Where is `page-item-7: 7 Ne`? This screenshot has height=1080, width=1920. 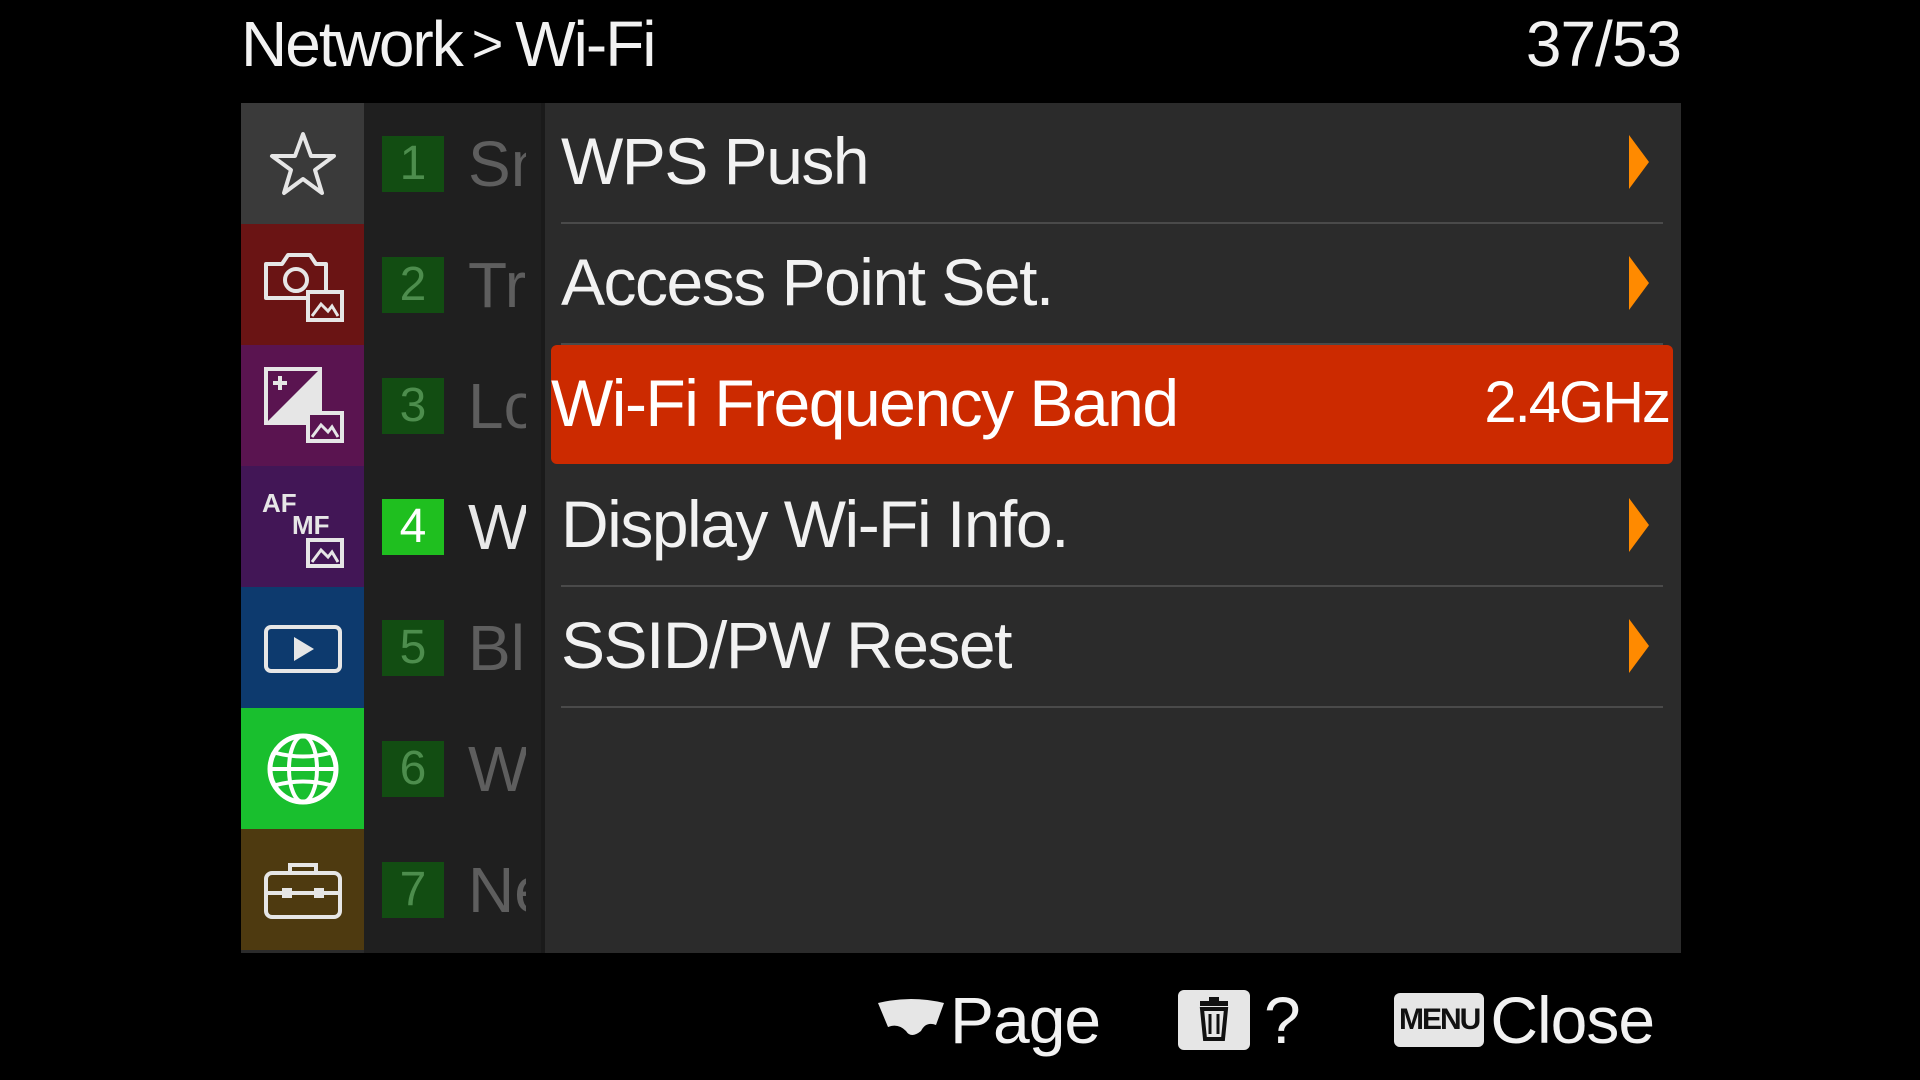
page-item-7: 7 Ne is located at coordinates (452, 889).